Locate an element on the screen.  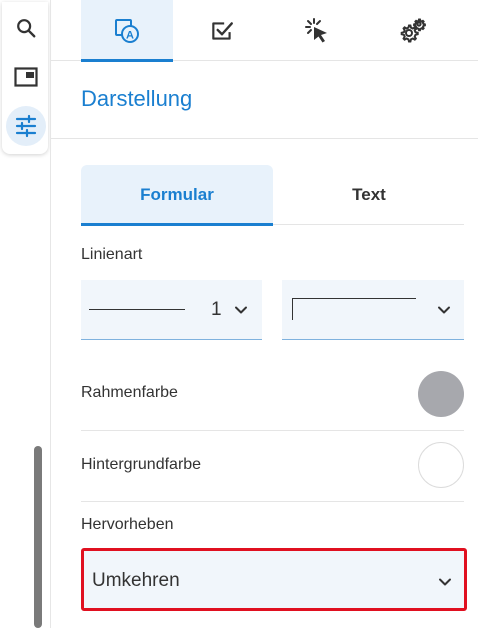
tab-checkbox is located at coordinates (222, 30).